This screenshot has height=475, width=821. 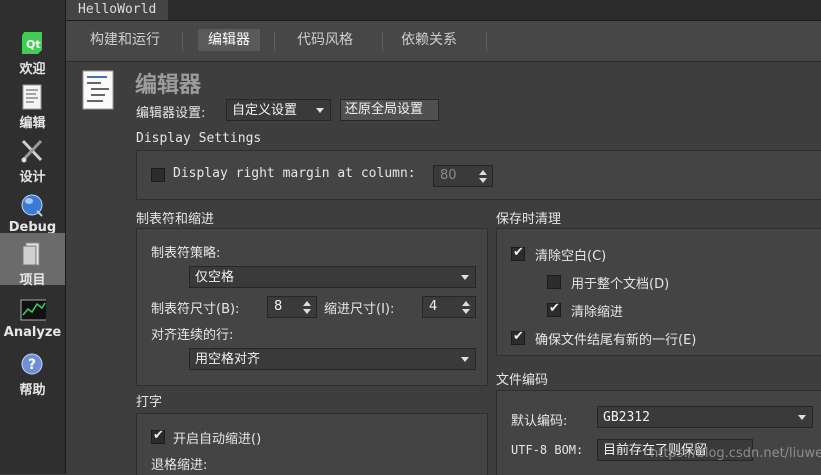 What do you see at coordinates (616, 340) in the screenshot?
I see `ensure-newline-label: 确保文件结尾有新的一行(E)` at bounding box center [616, 340].